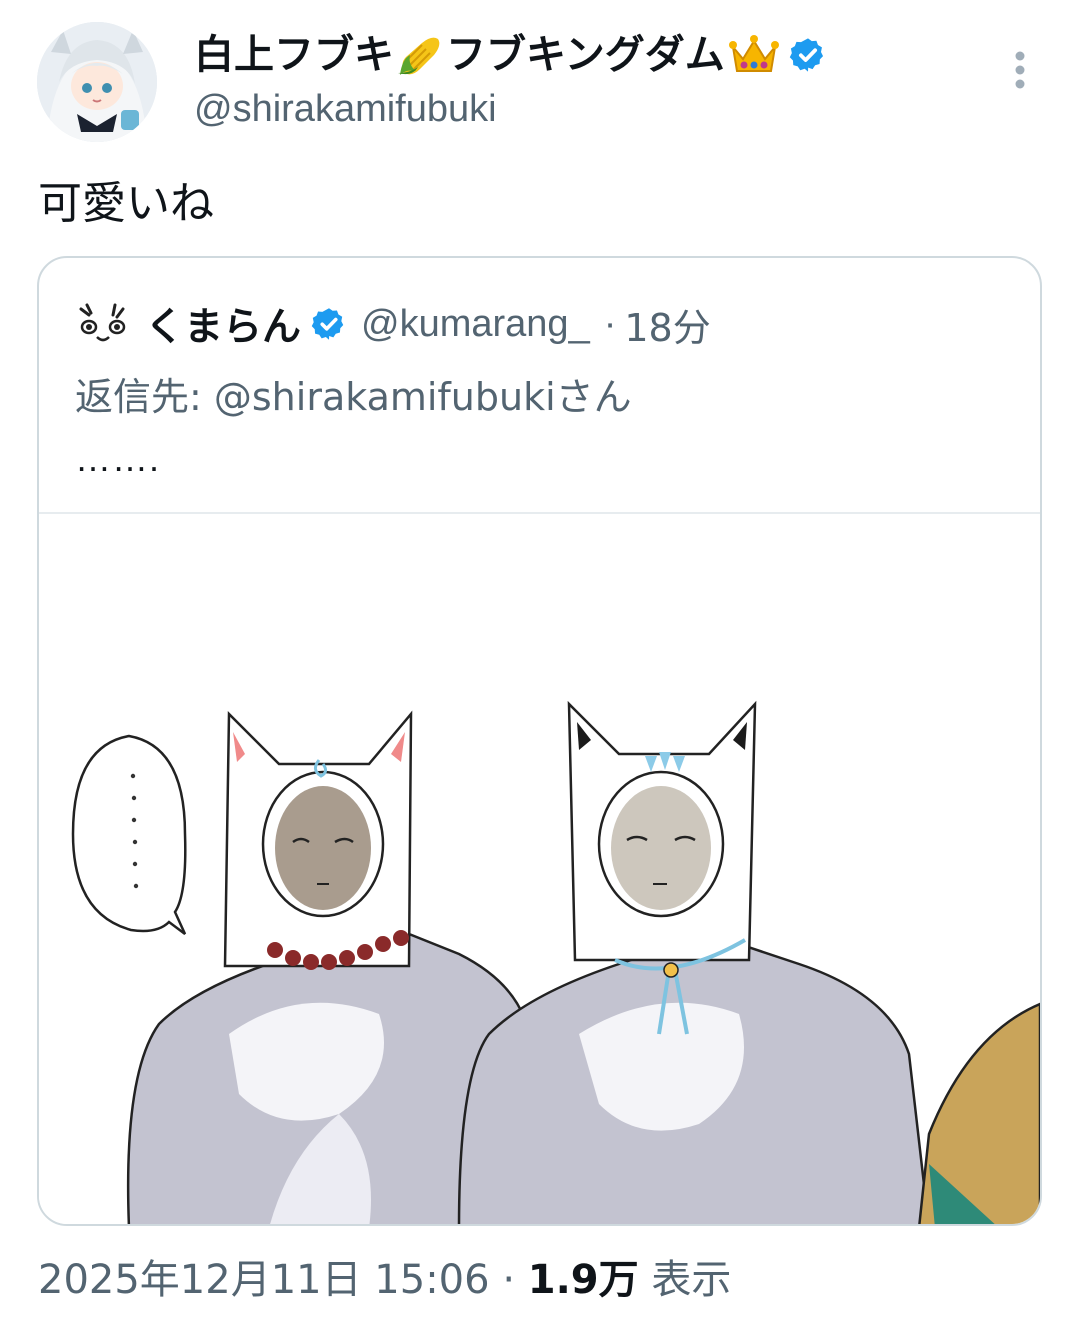  Describe the element at coordinates (583, 1280) in the screenshot. I see `views-count: 1.9万` at that location.